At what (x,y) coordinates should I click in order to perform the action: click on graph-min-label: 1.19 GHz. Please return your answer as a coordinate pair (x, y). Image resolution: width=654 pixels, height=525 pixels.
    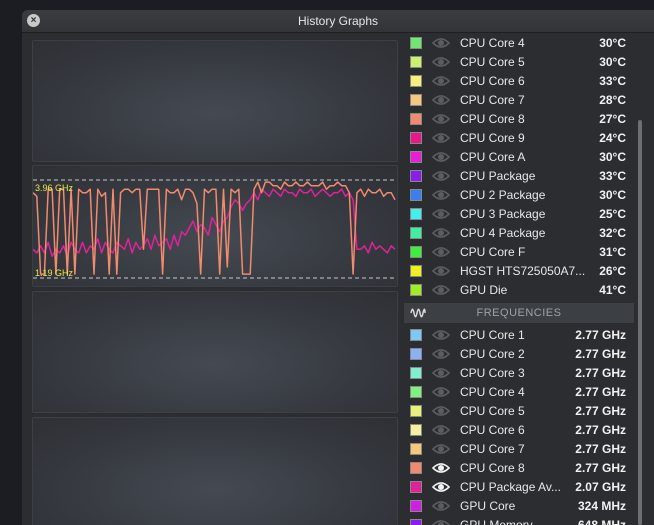
    Looking at the image, I should click on (54, 273).